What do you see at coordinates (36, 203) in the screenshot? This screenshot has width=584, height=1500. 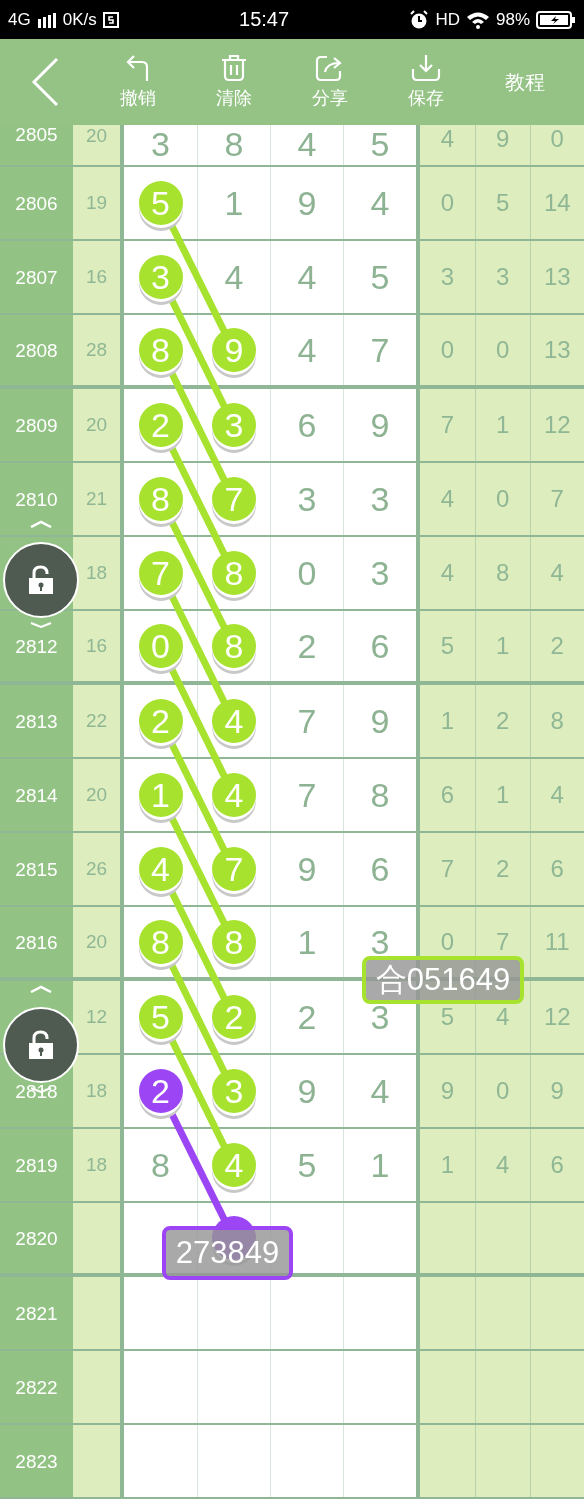 I see `issue-cell: 2806` at bounding box center [36, 203].